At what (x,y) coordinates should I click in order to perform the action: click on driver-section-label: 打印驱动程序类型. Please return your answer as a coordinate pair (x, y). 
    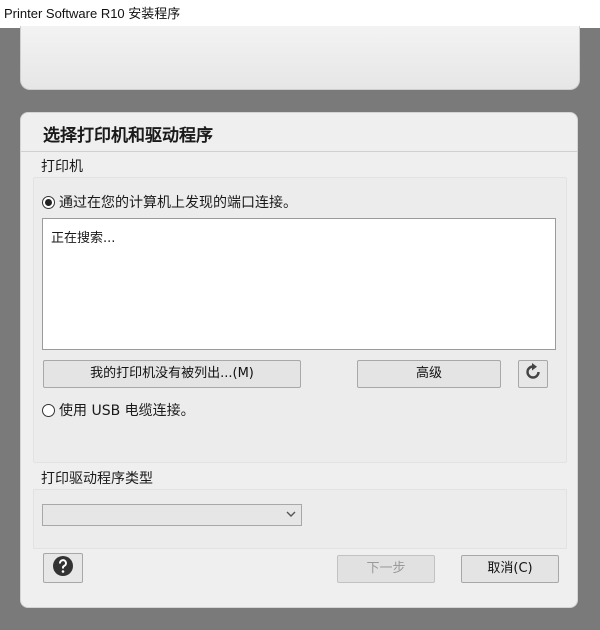
    Looking at the image, I should click on (97, 479).